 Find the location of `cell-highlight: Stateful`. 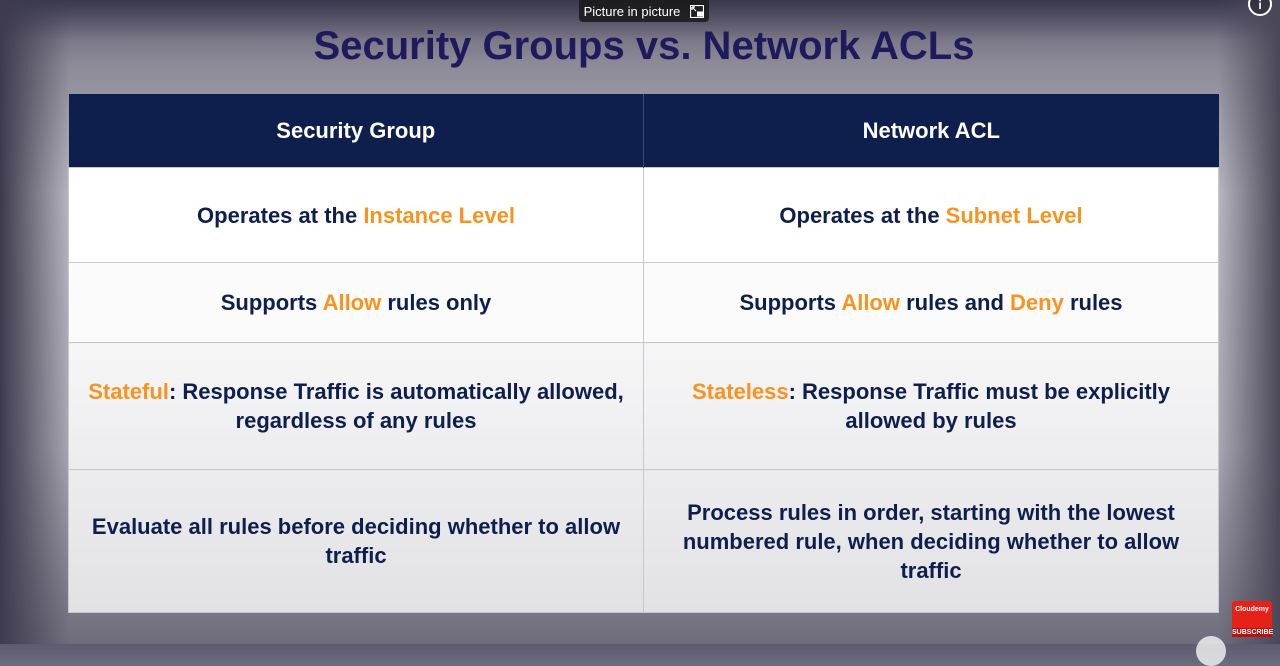

cell-highlight: Stateful is located at coordinates (128, 391).